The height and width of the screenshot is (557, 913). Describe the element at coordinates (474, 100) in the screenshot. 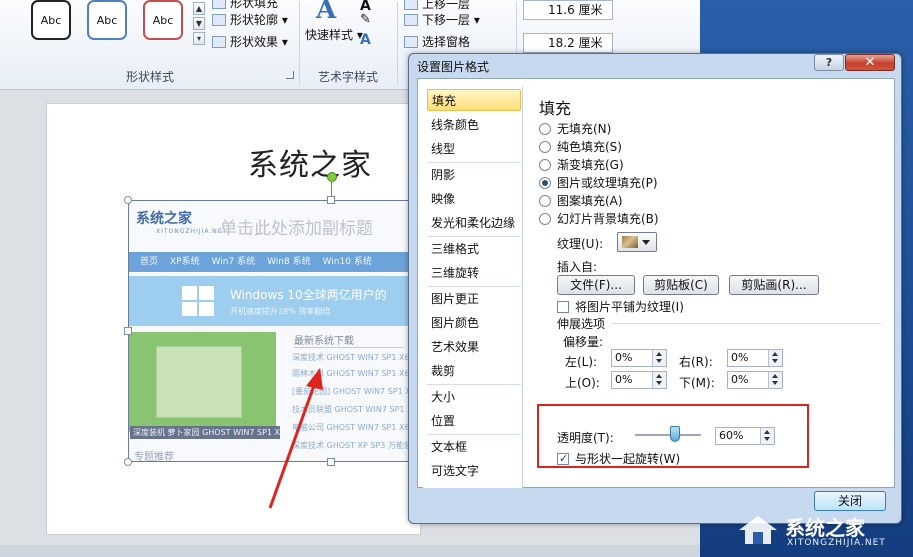

I see `category-fill: 填充` at that location.